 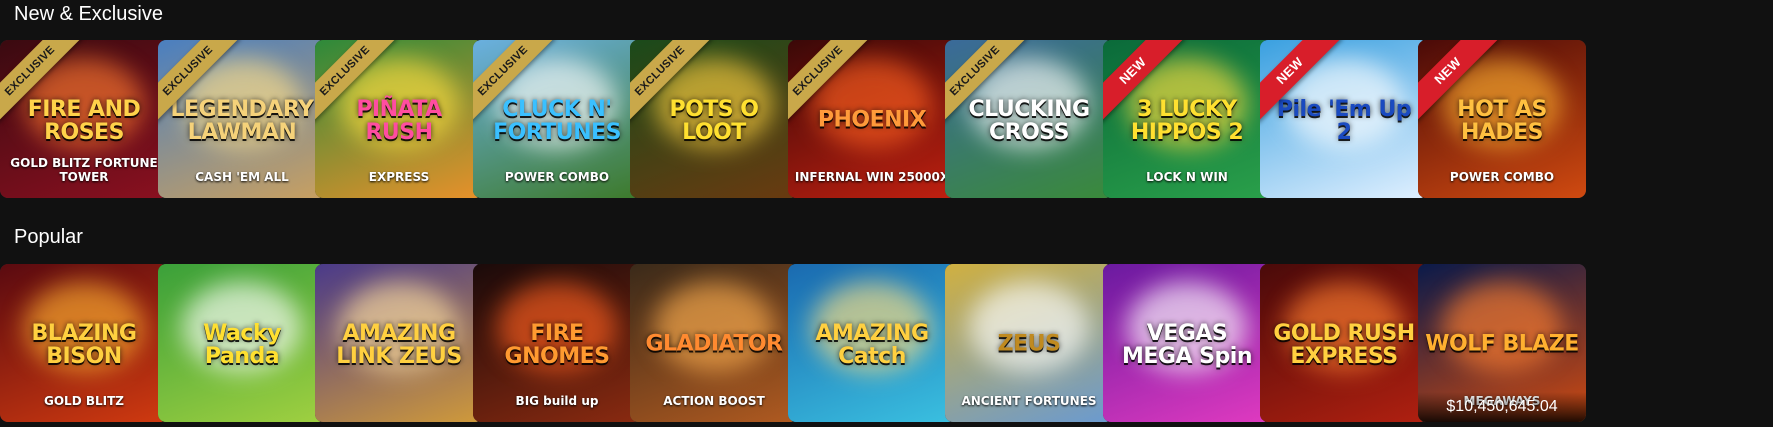 I want to click on jackpot-amount: $10,450,645.04, so click(x=1502, y=407).